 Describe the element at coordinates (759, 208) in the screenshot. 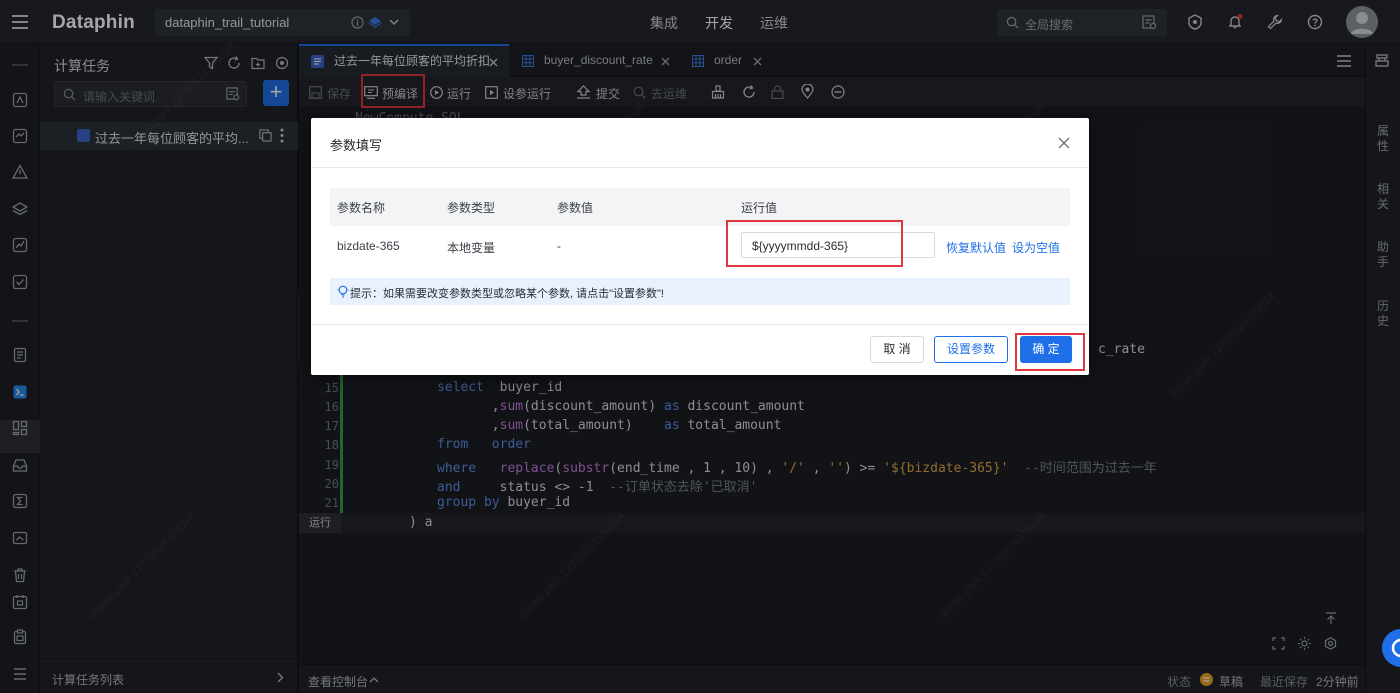

I see `column-header: 运行值` at that location.